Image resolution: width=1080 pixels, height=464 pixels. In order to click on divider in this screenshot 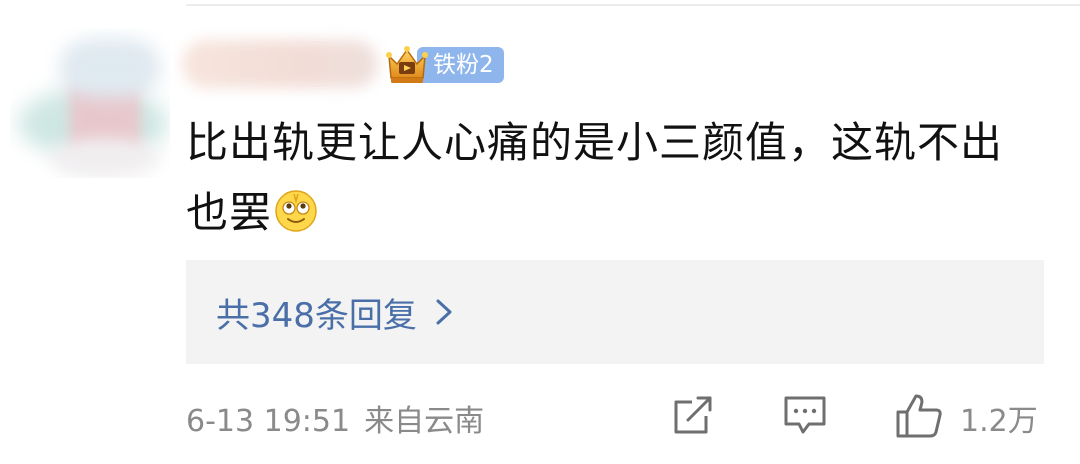, I will do `click(633, 5)`.